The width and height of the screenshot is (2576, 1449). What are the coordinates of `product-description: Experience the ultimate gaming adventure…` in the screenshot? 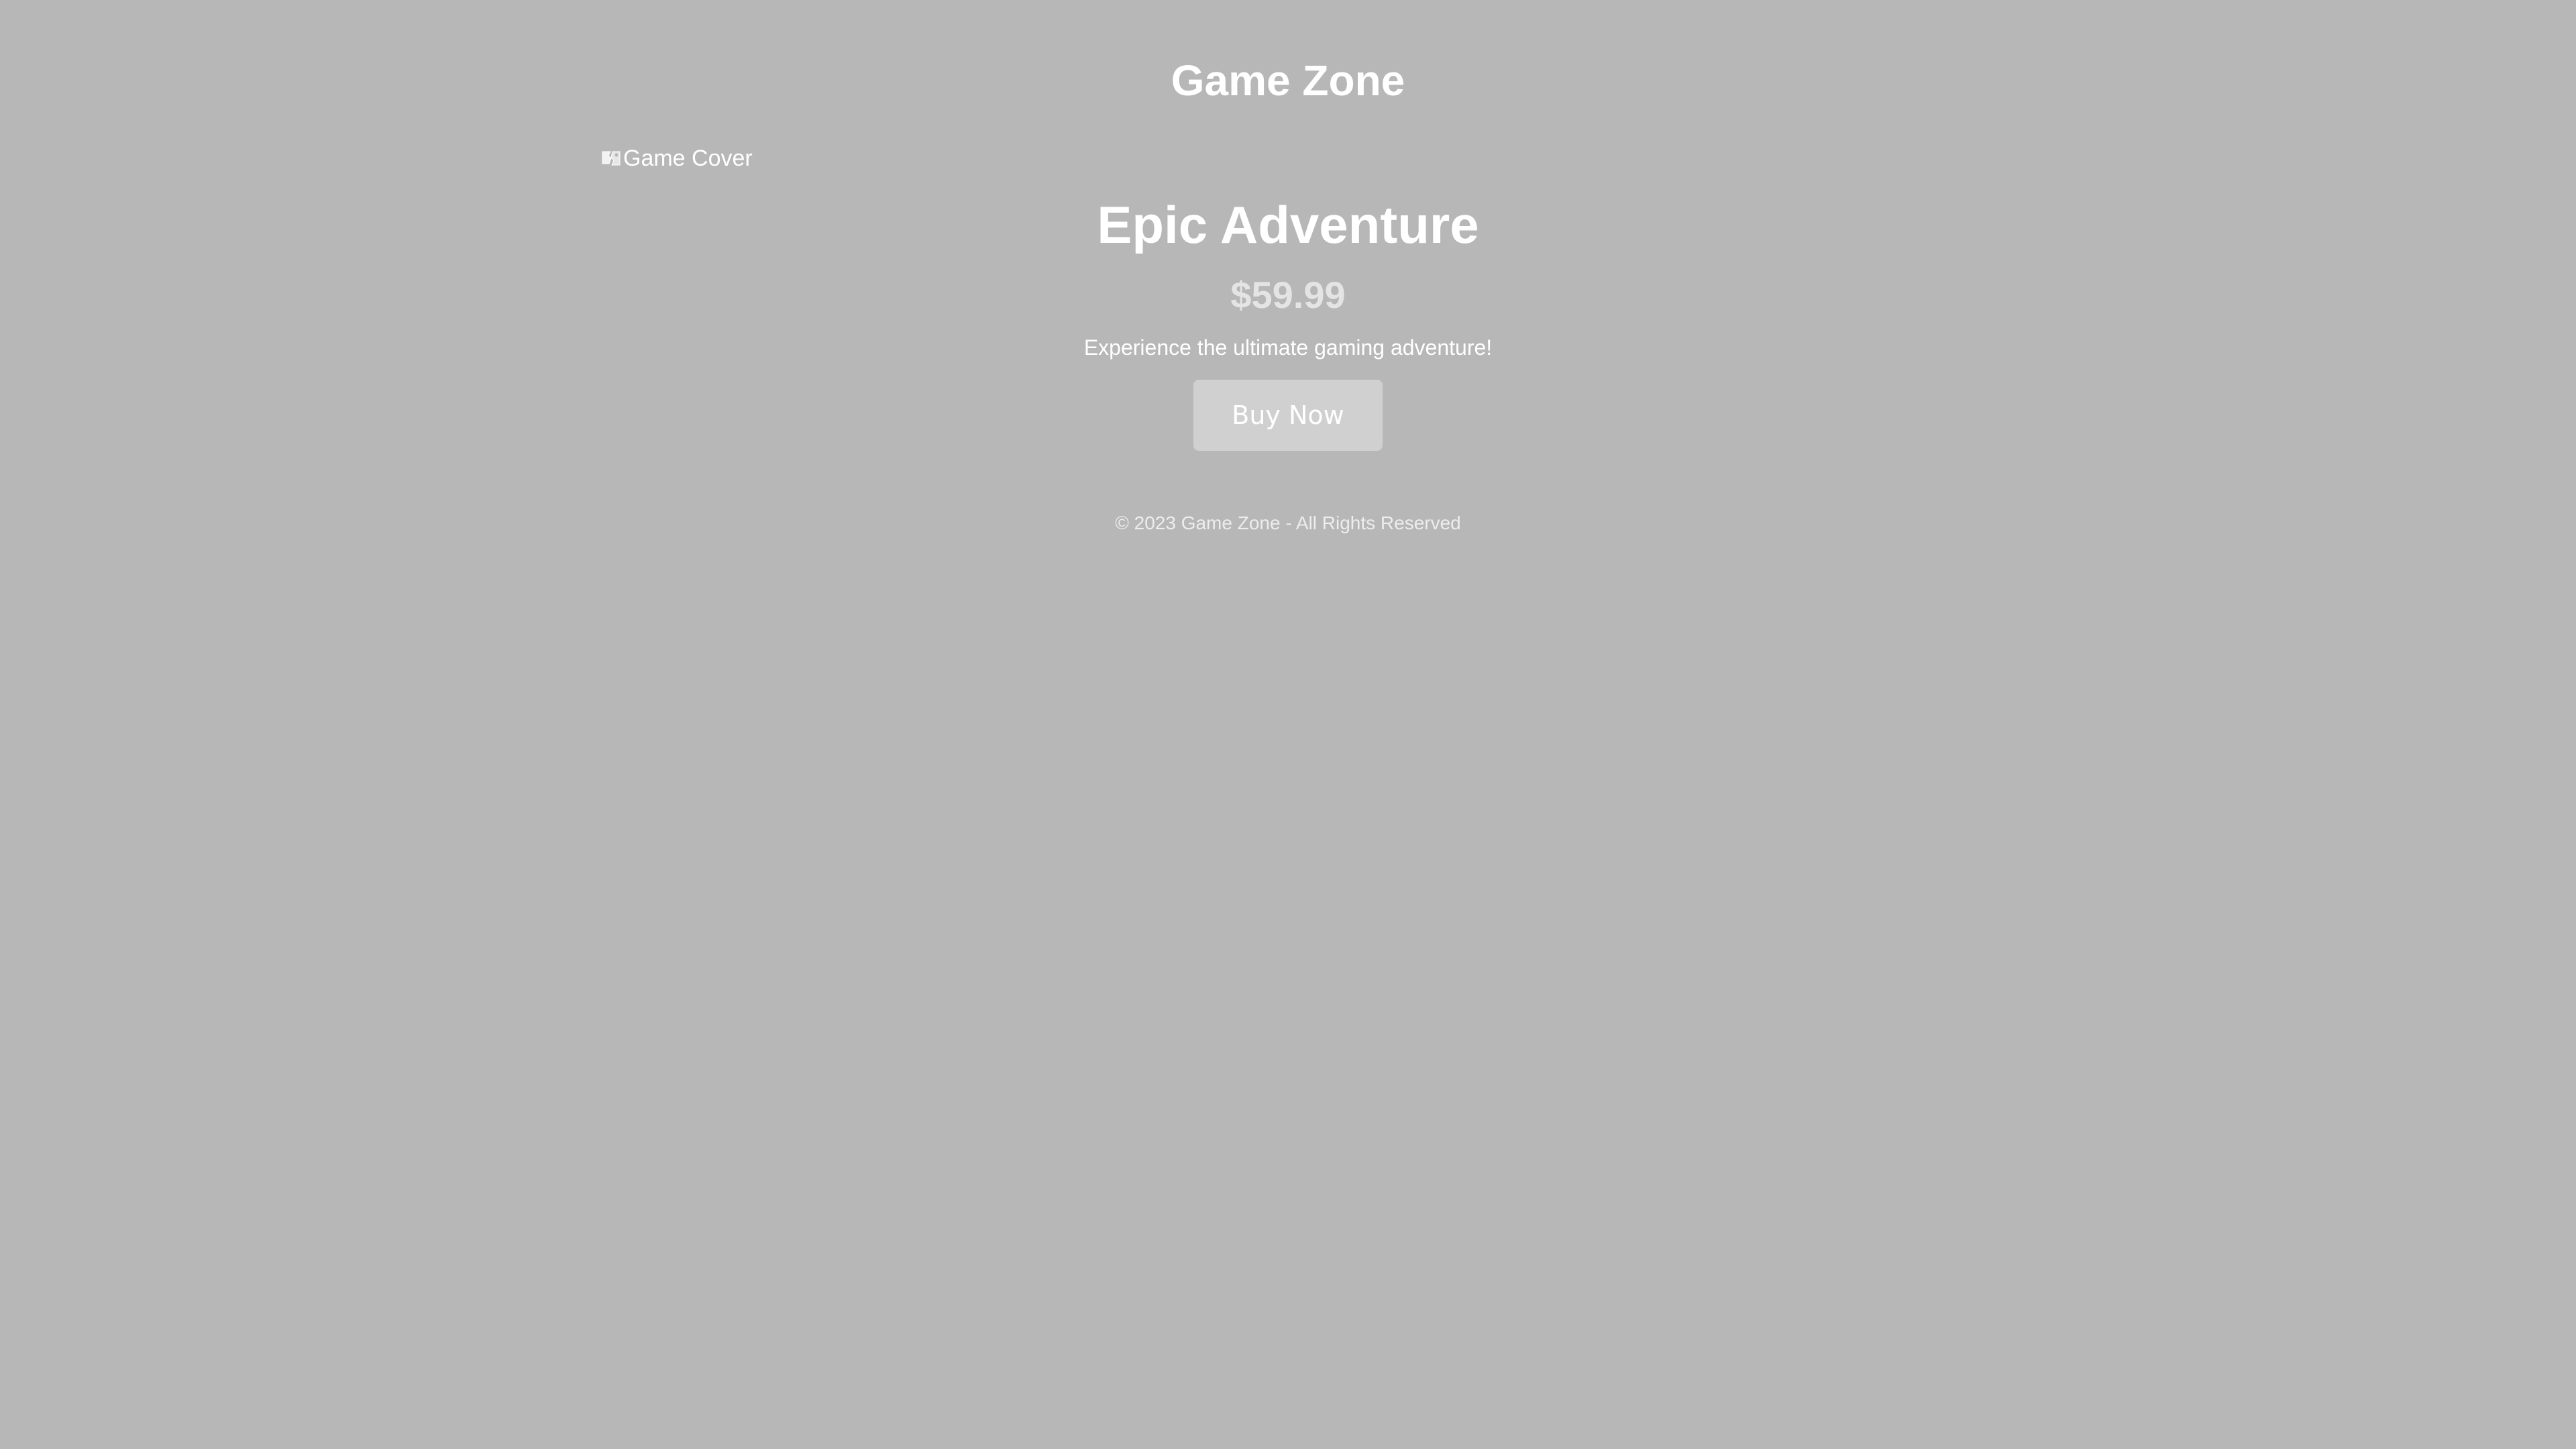 It's located at (1288, 347).